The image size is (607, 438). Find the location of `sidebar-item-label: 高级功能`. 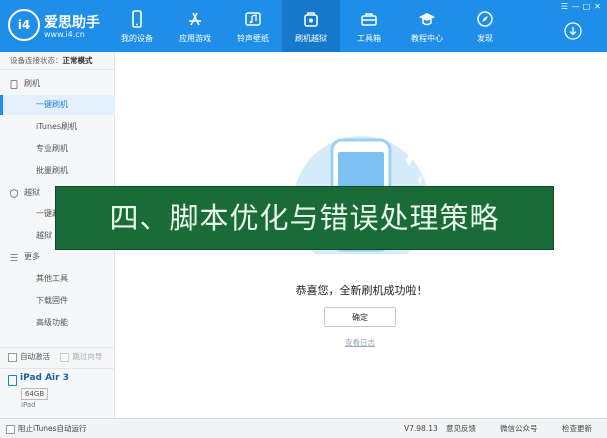

sidebar-item-label: 高级功能 is located at coordinates (52, 322).